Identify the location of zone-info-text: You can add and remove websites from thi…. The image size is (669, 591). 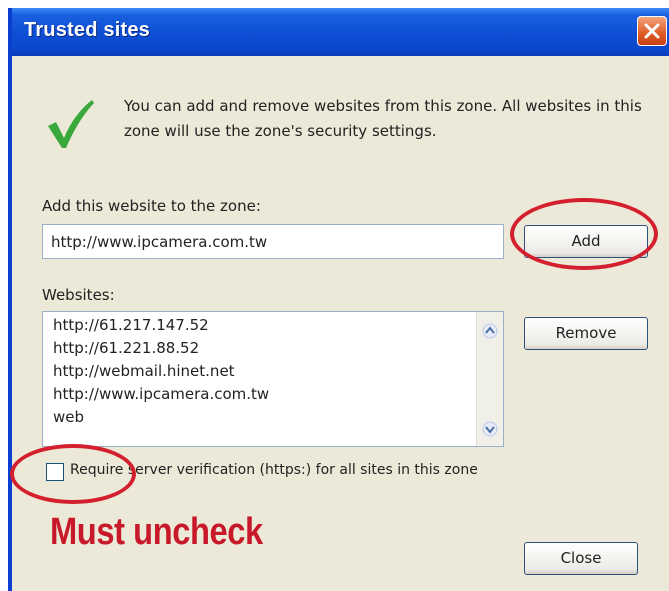
(383, 118).